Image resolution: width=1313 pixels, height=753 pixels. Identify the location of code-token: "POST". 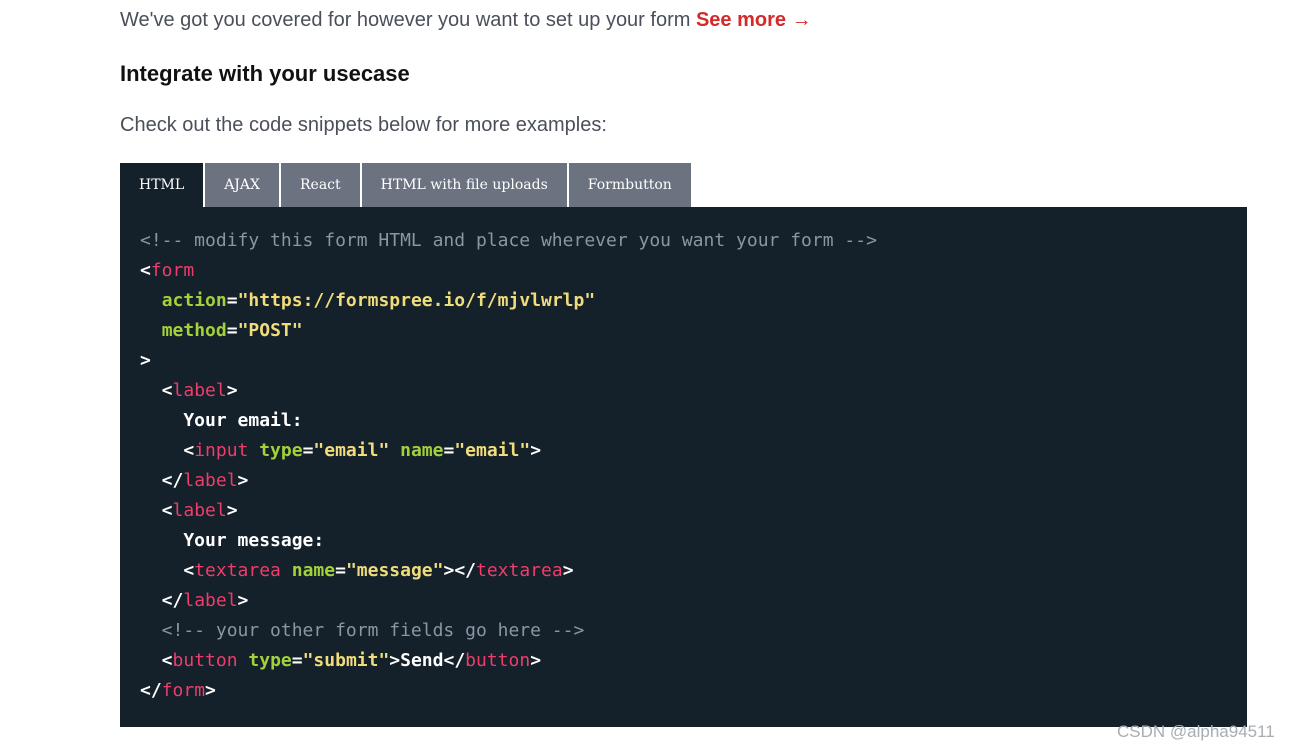
(270, 330).